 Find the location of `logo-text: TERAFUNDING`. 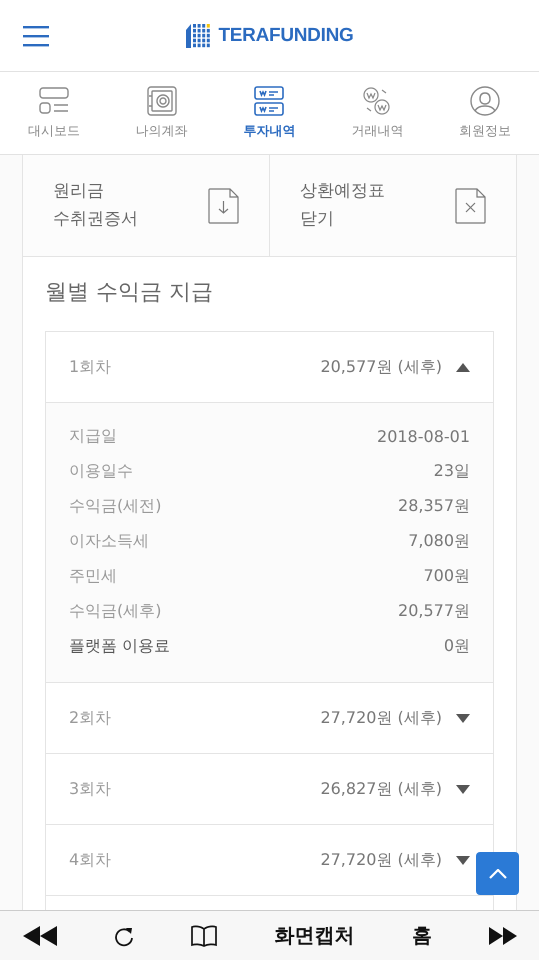

logo-text: TERAFUNDING is located at coordinates (286, 35).